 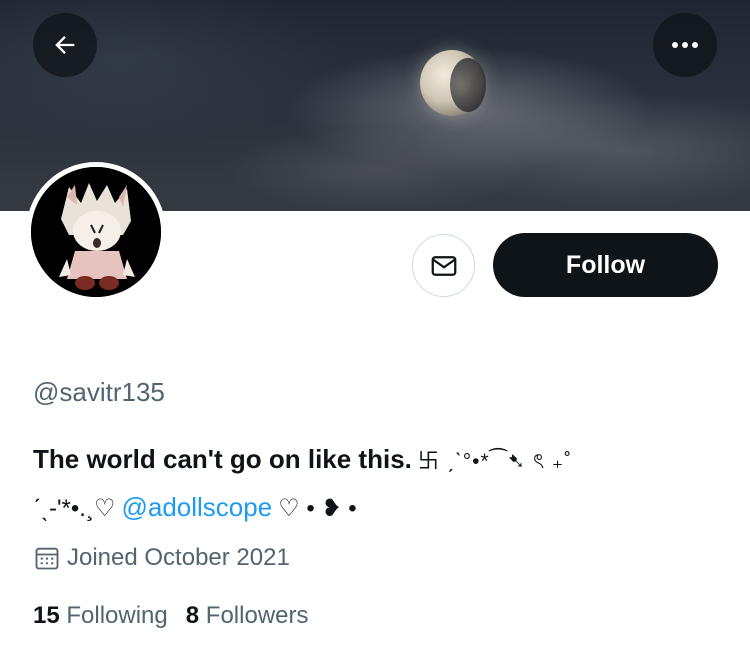 I want to click on calendar-icon, so click(x=47, y=558).